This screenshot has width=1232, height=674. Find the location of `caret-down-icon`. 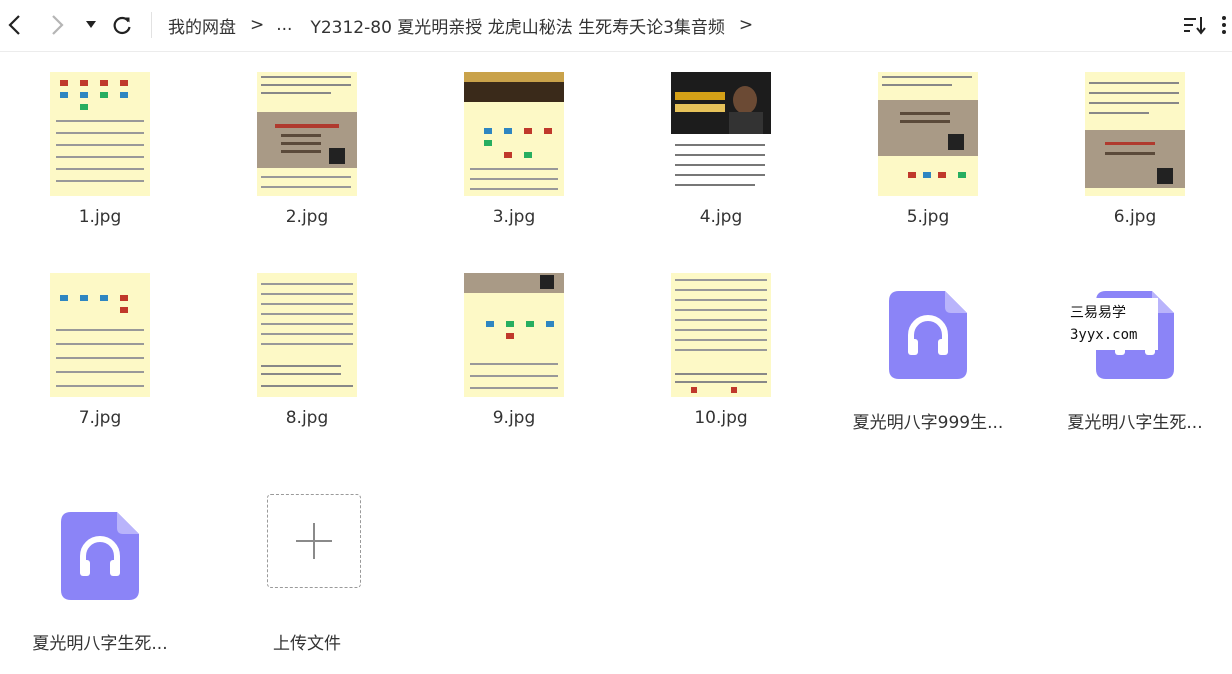

caret-down-icon is located at coordinates (91, 24).